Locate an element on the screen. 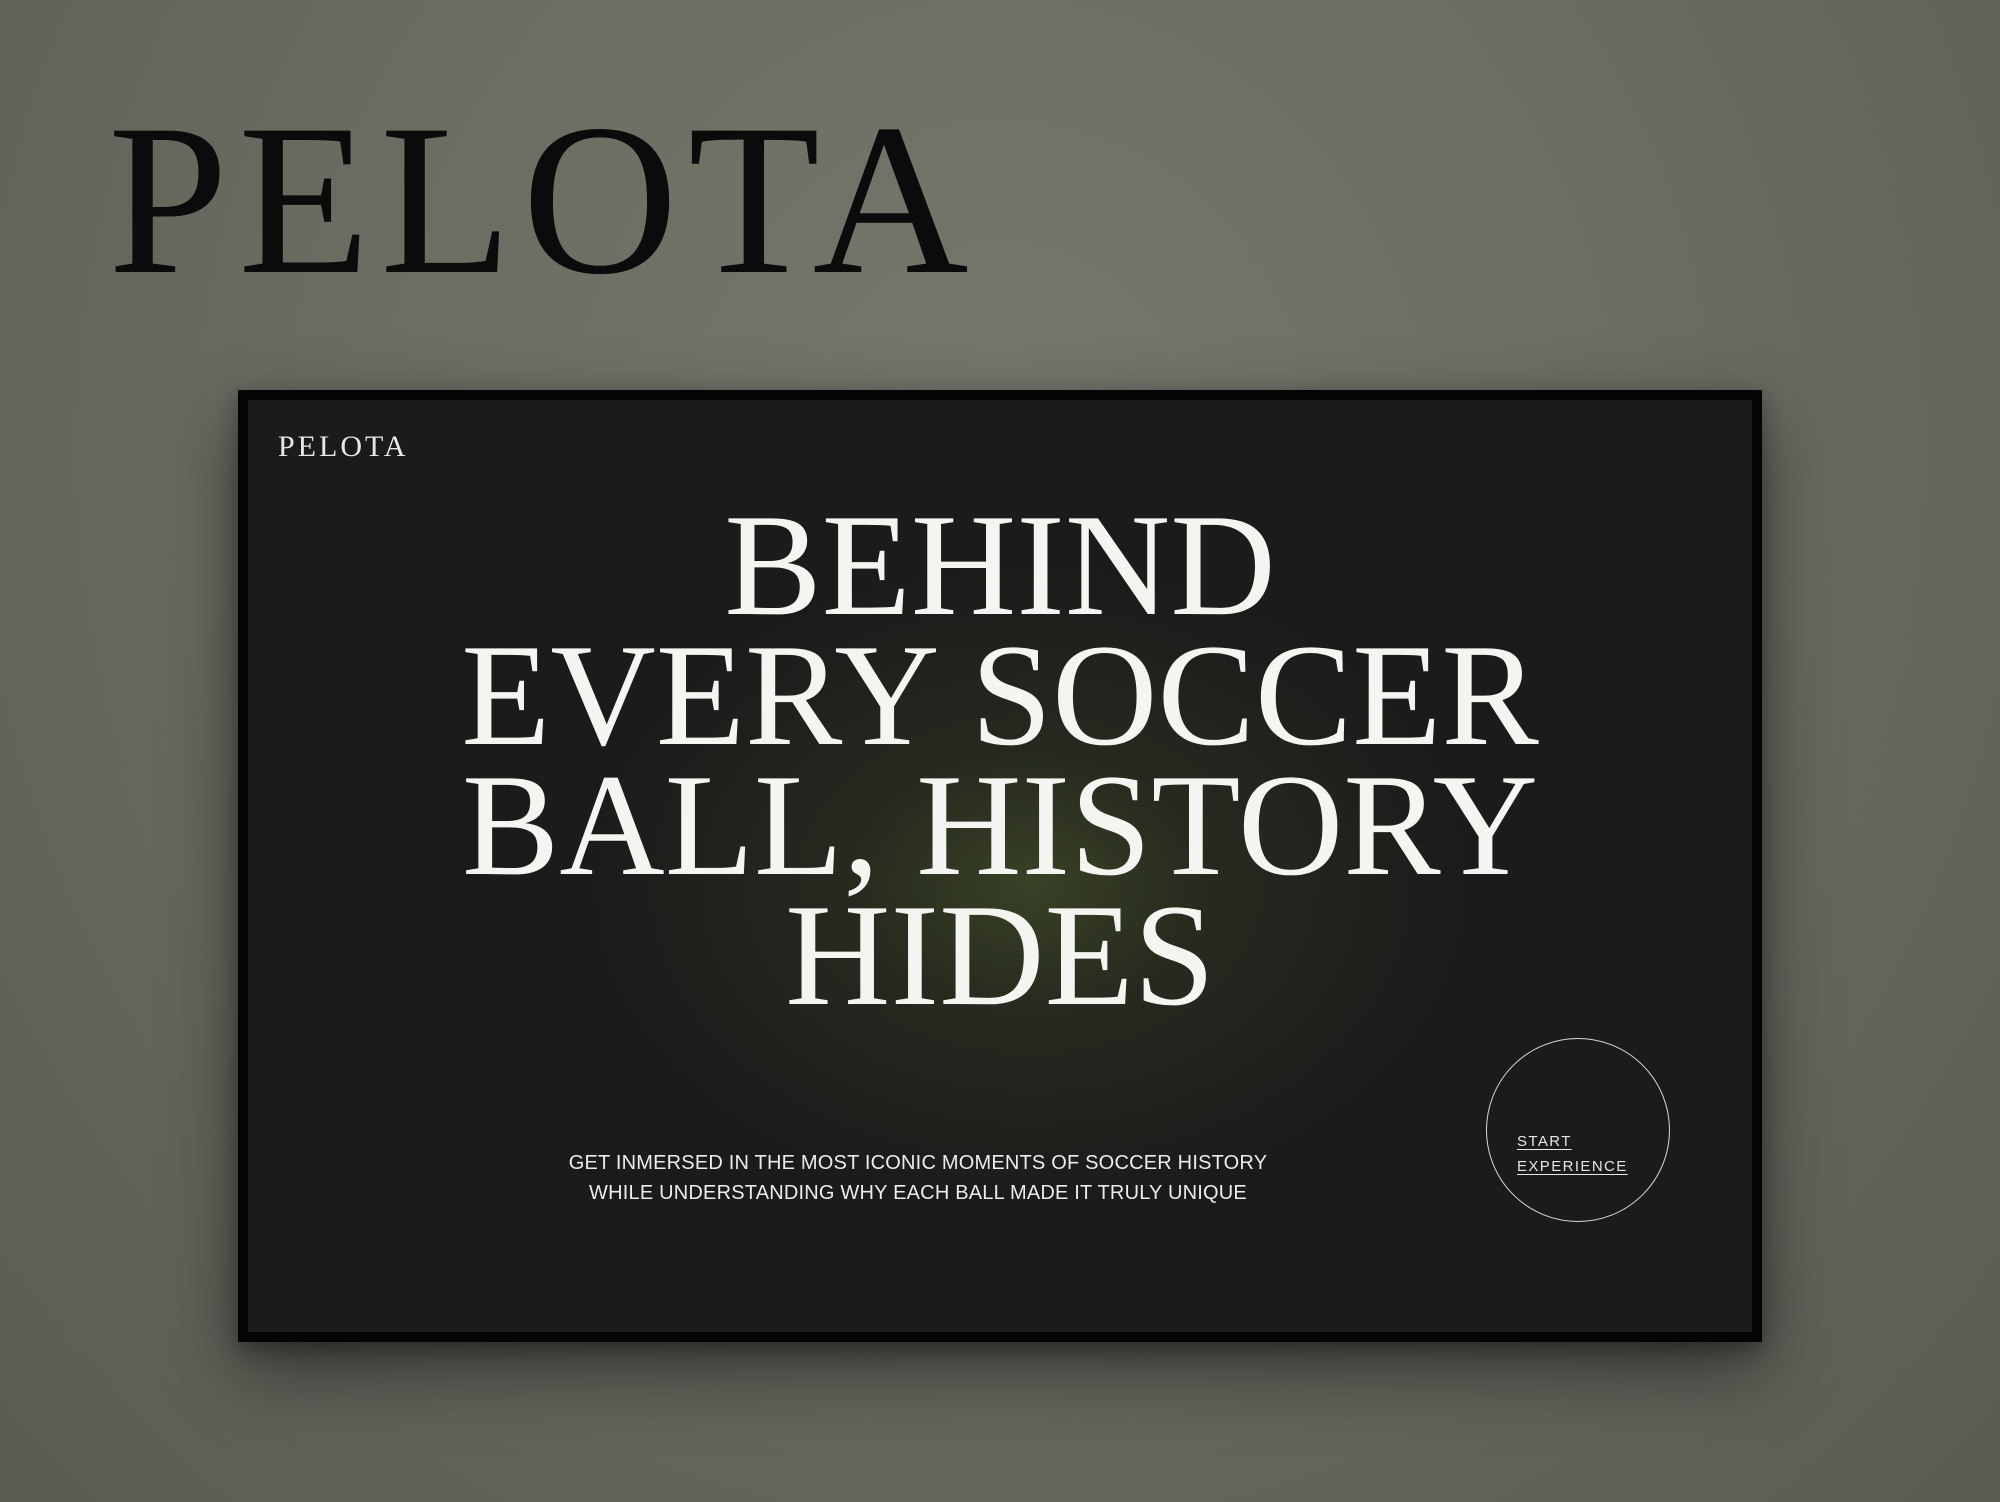 The height and width of the screenshot is (1502, 2000). cta-line-start: START is located at coordinates (1572, 1141).